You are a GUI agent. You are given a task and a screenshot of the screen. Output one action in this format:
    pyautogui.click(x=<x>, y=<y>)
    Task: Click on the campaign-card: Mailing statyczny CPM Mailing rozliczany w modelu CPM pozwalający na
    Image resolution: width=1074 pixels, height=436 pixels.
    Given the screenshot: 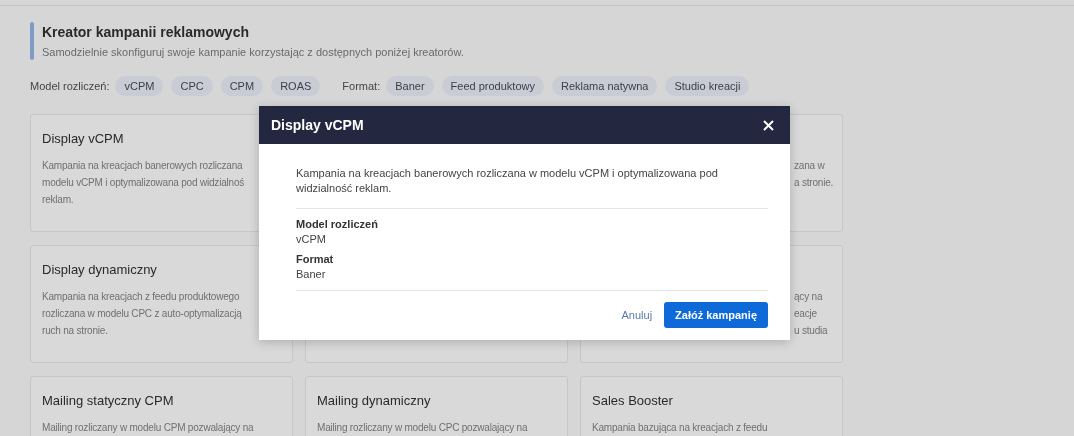 What is the action you would take?
    pyautogui.click(x=161, y=406)
    